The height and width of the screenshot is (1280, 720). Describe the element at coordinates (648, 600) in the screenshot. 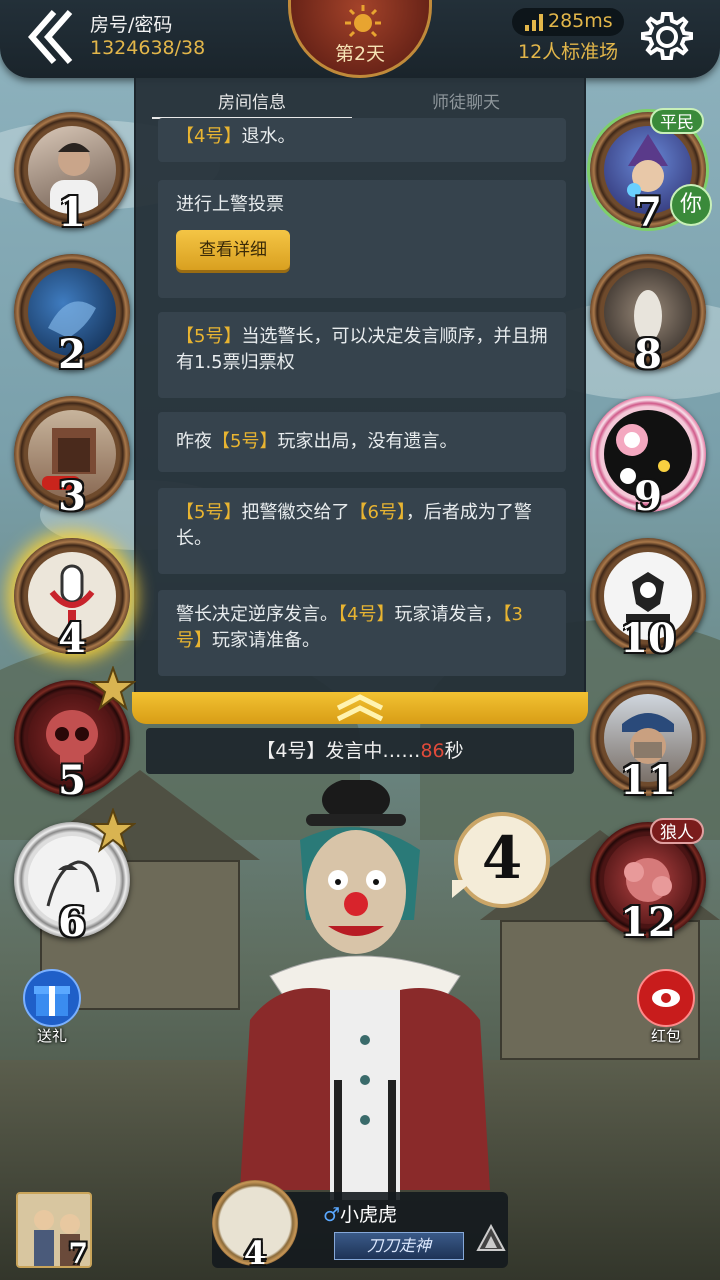

I see `player-seat-10: 10` at that location.